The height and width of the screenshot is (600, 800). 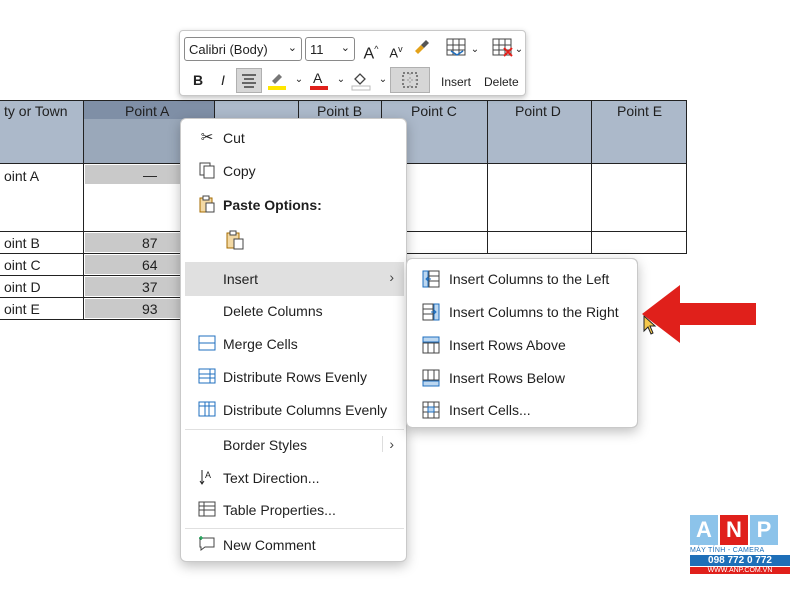 I want to click on menu-item-insert: Insert ›, so click(x=294, y=279).